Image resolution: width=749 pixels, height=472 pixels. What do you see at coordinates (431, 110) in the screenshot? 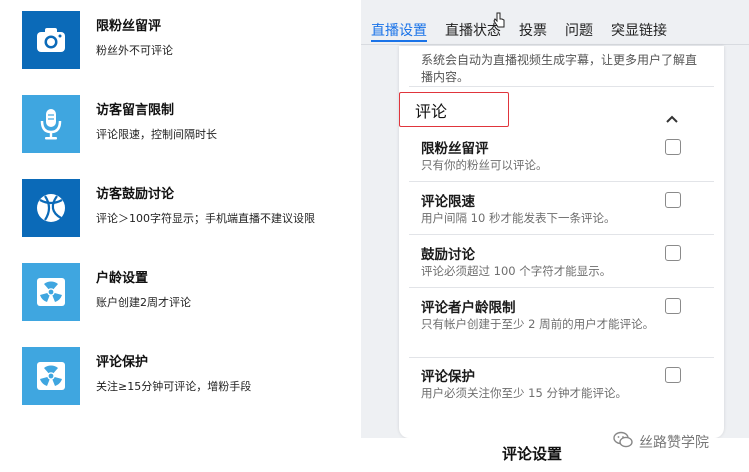
I see `comments-section-title: 评论` at bounding box center [431, 110].